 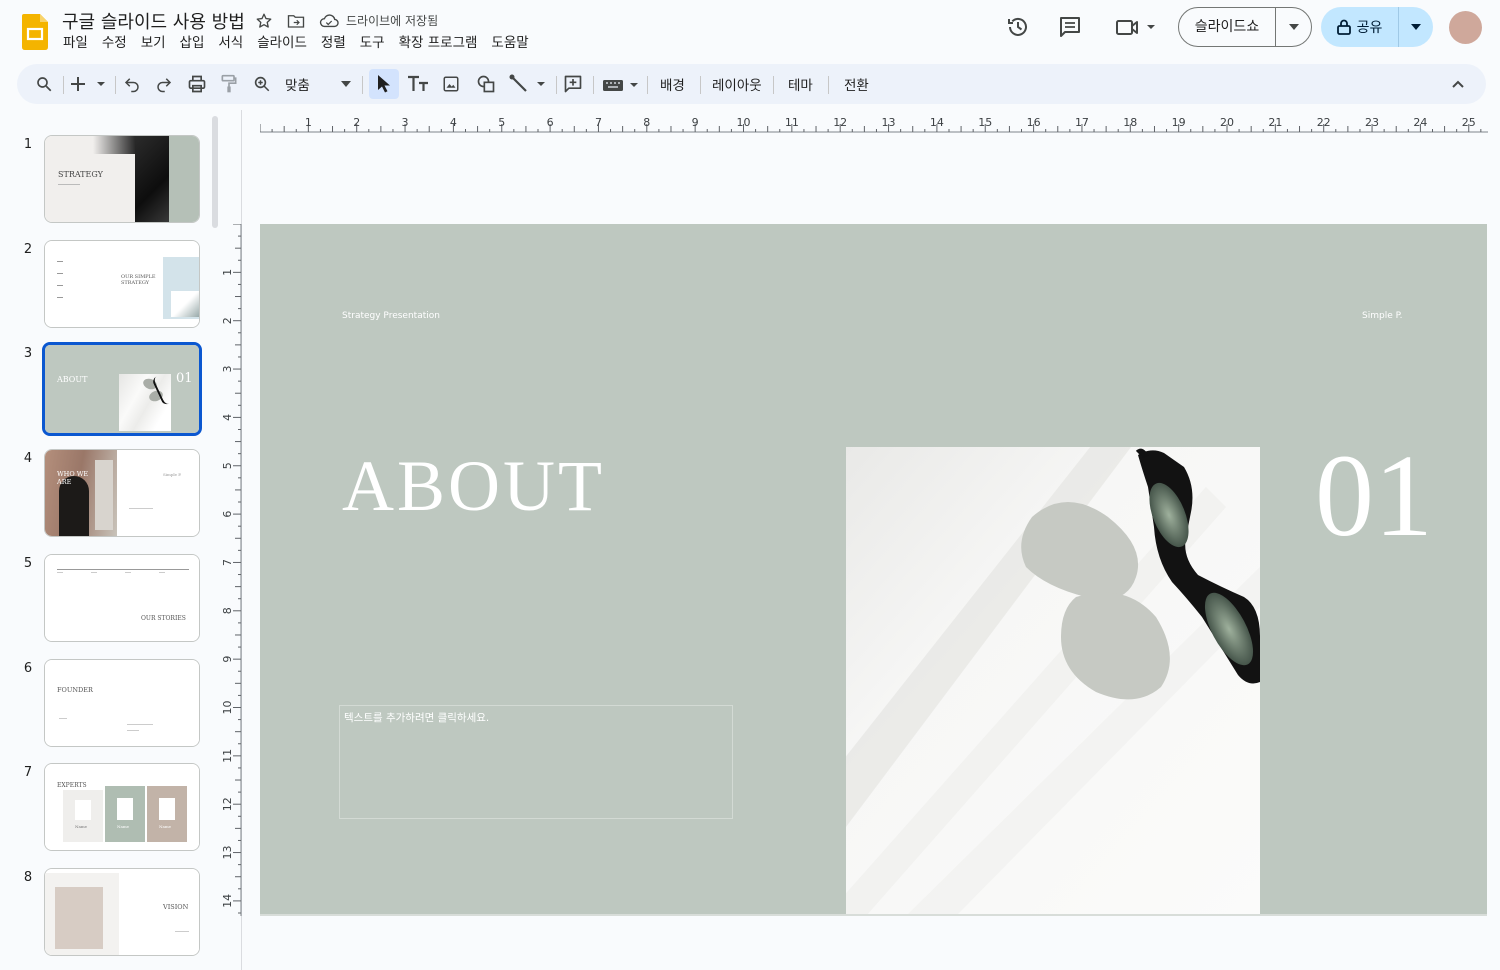 I want to click on slide-thumbnail-1: STRATEGY, so click(x=122, y=179).